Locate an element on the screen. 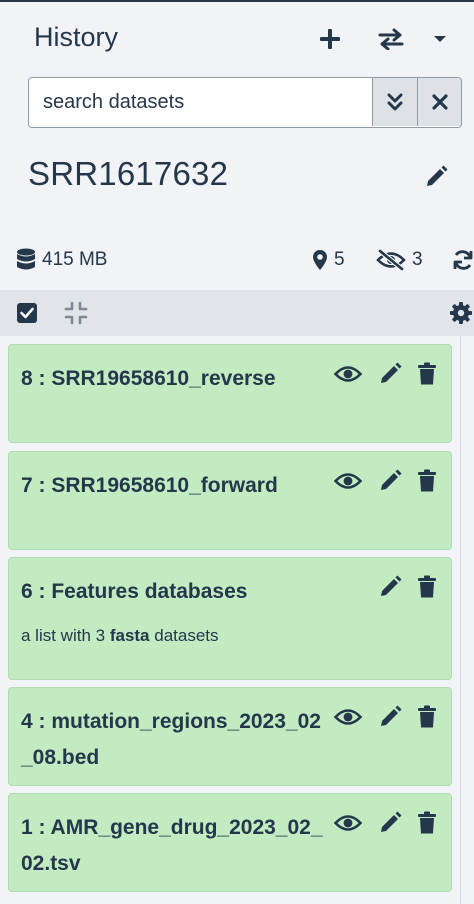 The image size is (474, 904). clear-search-button is located at coordinates (439, 102).